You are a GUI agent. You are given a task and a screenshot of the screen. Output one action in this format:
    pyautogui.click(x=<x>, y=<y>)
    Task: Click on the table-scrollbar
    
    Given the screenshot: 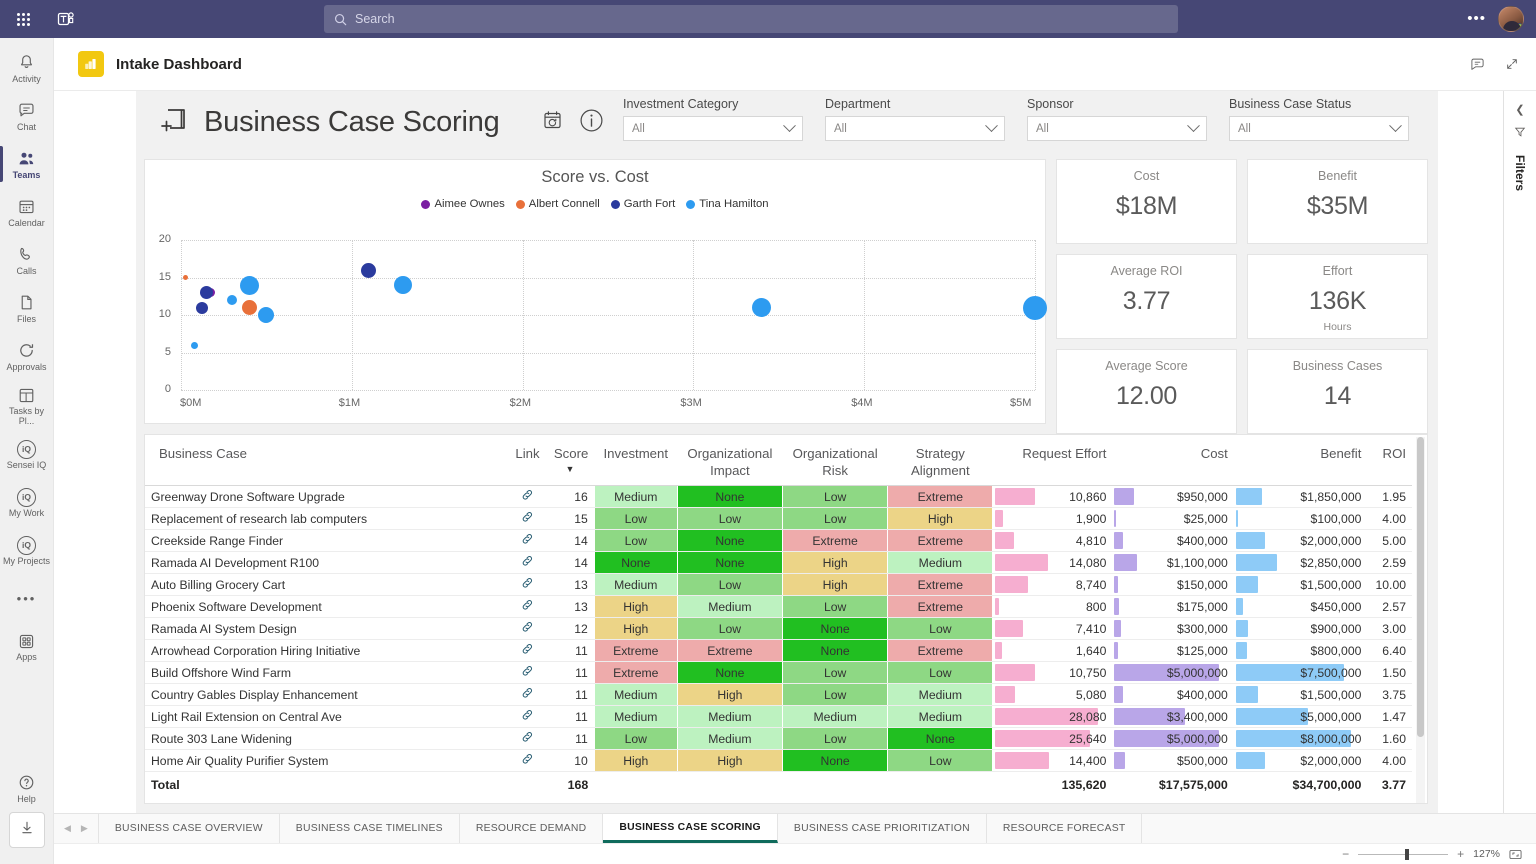 What is the action you would take?
    pyautogui.click(x=1420, y=620)
    